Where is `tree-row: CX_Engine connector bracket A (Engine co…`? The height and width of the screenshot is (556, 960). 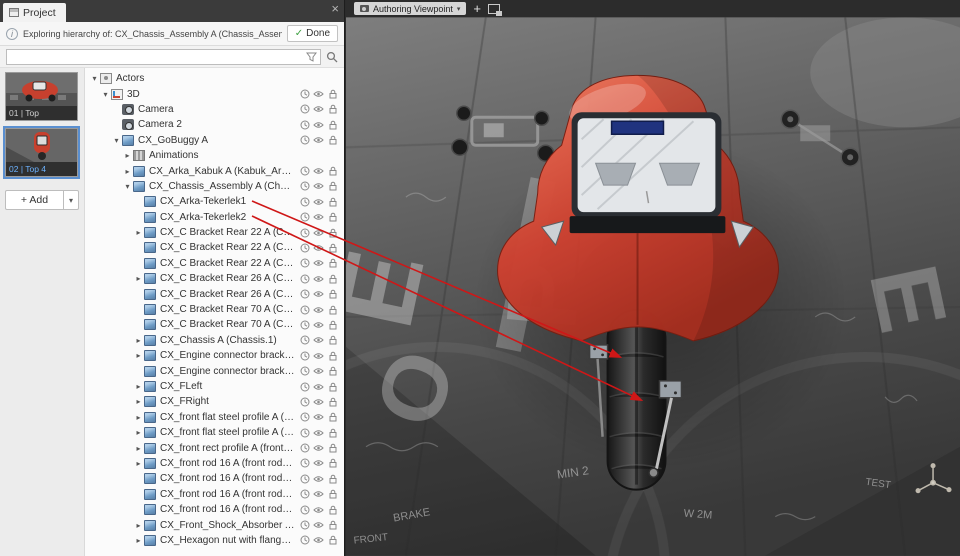
tree-row: CX_Engine connector bracket A (Engine co… is located at coordinates (214, 370).